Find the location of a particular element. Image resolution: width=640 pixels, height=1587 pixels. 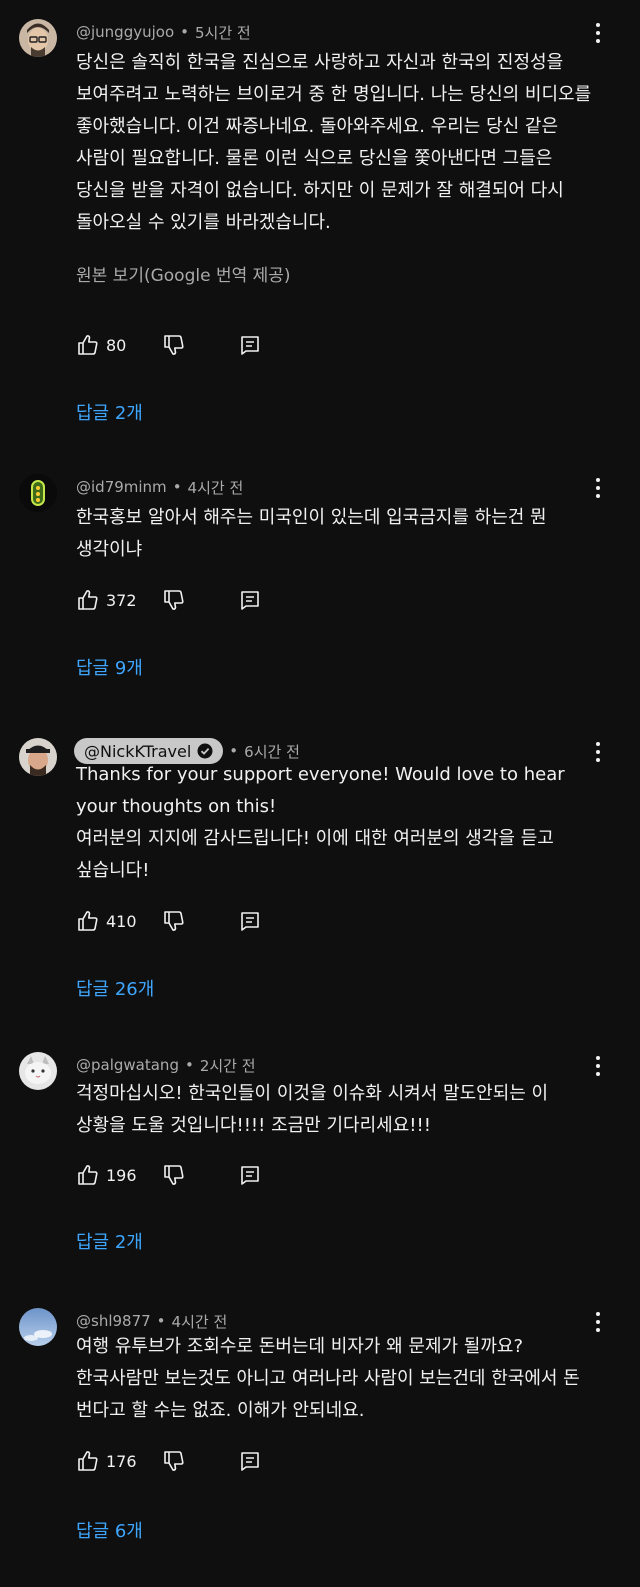

comment-meta: @junggyujoo • 5시간 전 is located at coordinates (163, 32).